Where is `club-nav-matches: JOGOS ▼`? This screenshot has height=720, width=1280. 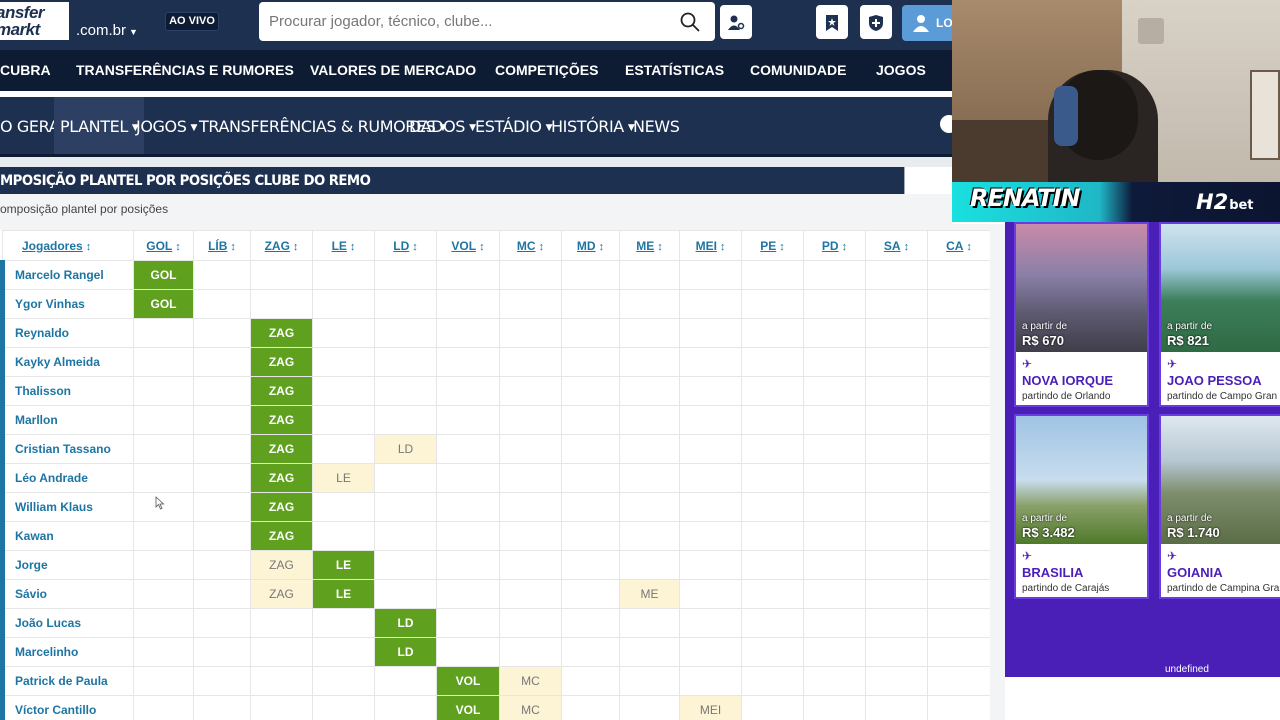 club-nav-matches: JOGOS ▼ is located at coordinates (166, 125).